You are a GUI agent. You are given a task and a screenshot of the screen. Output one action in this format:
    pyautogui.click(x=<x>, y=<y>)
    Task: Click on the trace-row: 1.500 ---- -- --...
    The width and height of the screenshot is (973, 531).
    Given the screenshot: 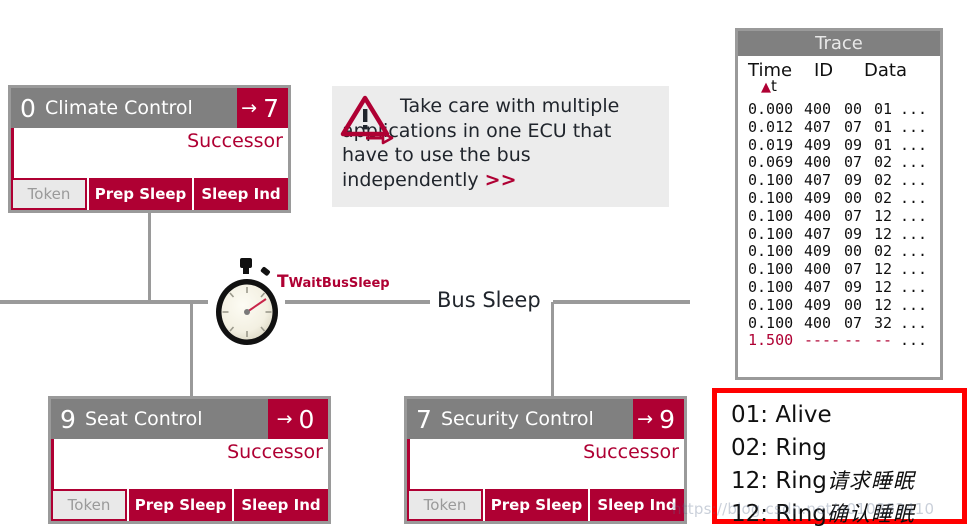 What is the action you would take?
    pyautogui.click(x=844, y=341)
    